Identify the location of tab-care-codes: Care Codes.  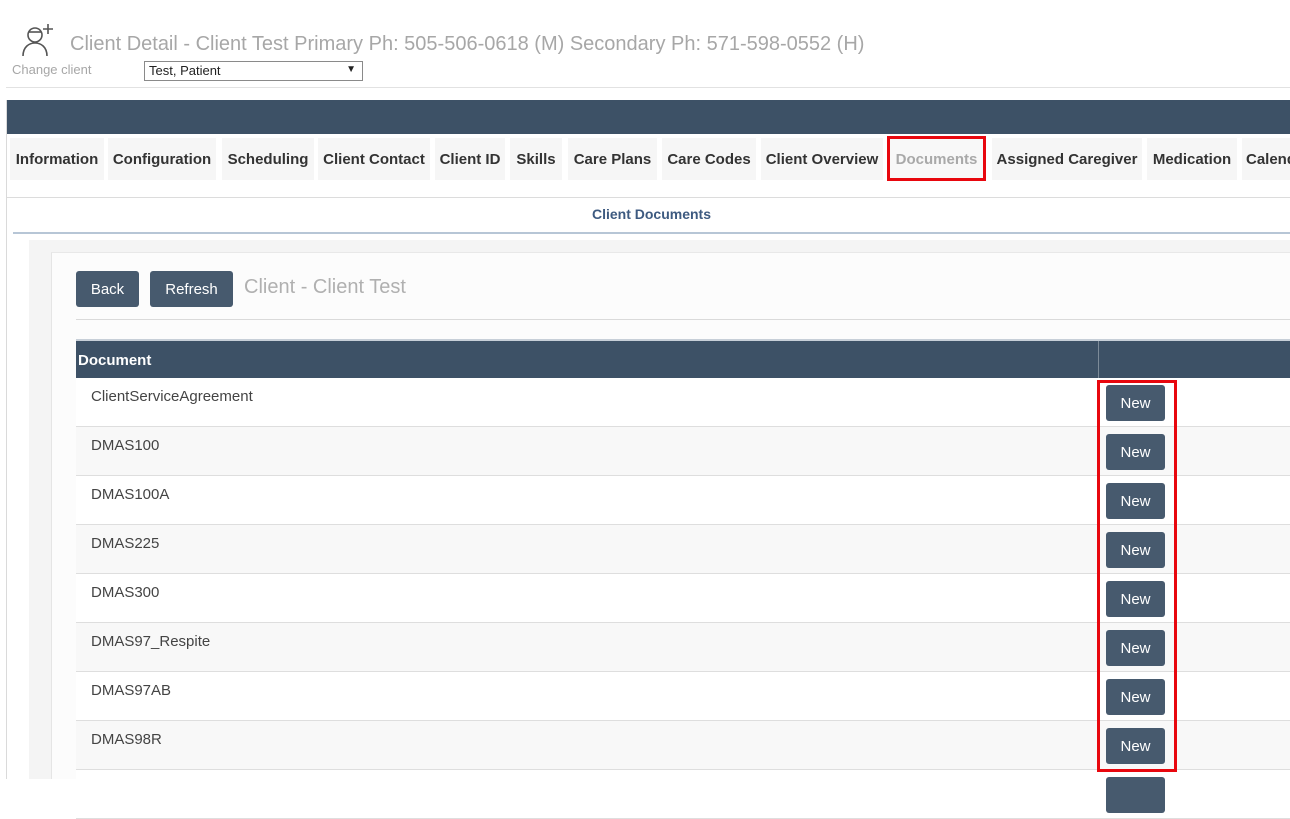
(709, 159).